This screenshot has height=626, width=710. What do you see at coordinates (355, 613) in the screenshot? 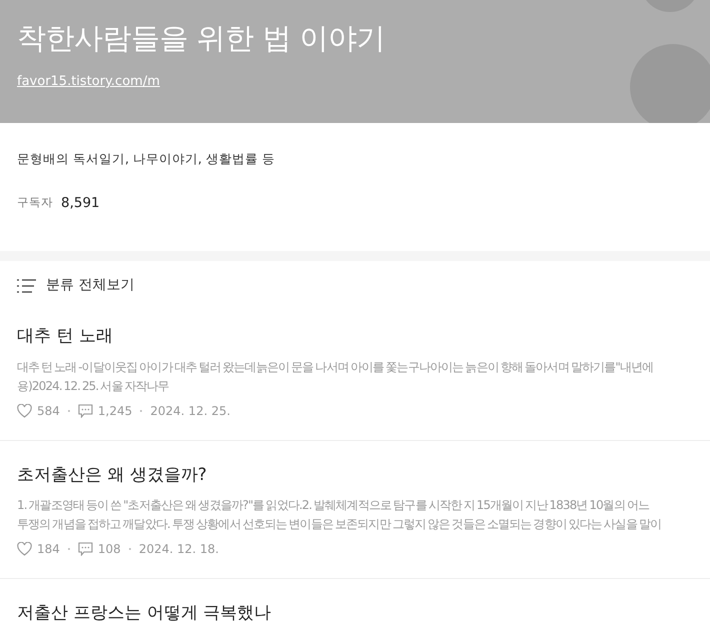
I see `post-title: 저출산 프랑스는 어떻게 극복했나` at bounding box center [355, 613].